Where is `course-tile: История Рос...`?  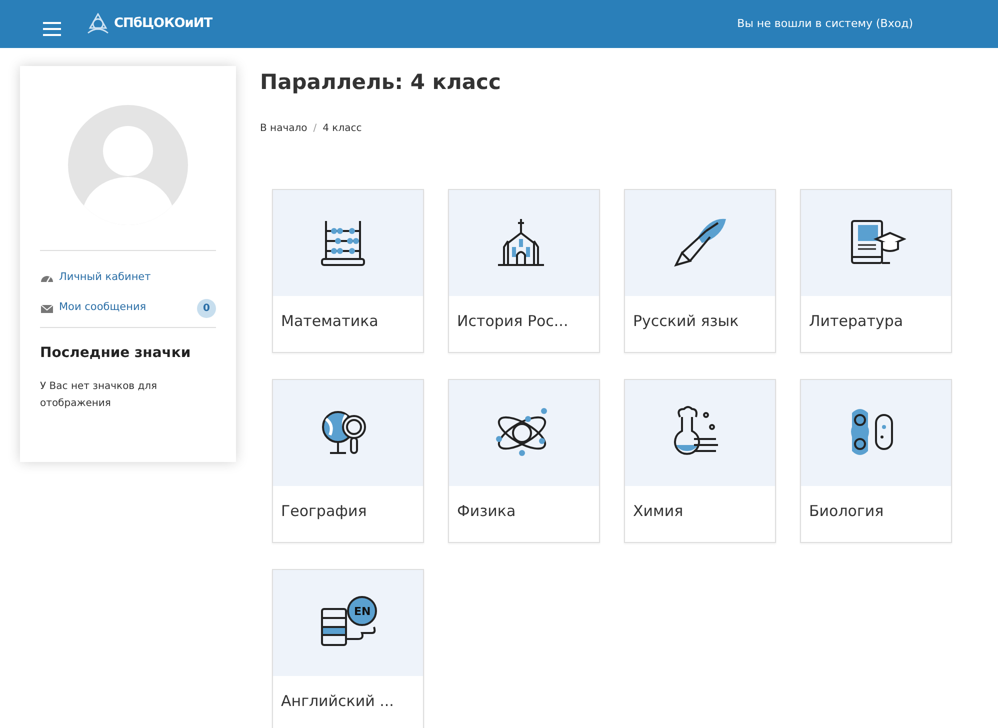 course-tile: История Рос... is located at coordinates (524, 271).